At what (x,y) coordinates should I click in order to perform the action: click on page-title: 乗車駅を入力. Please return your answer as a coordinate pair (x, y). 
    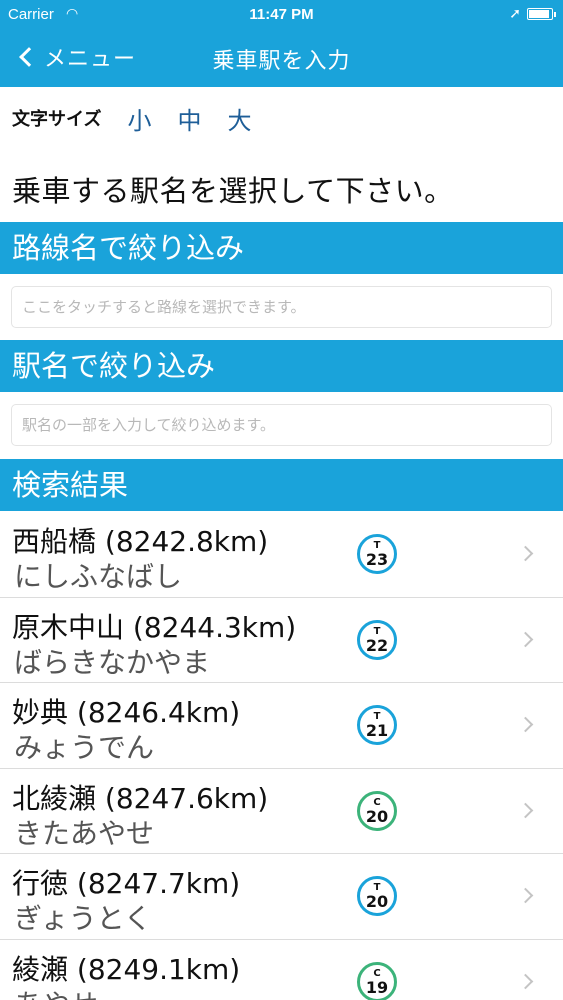
    Looking at the image, I should click on (281, 61).